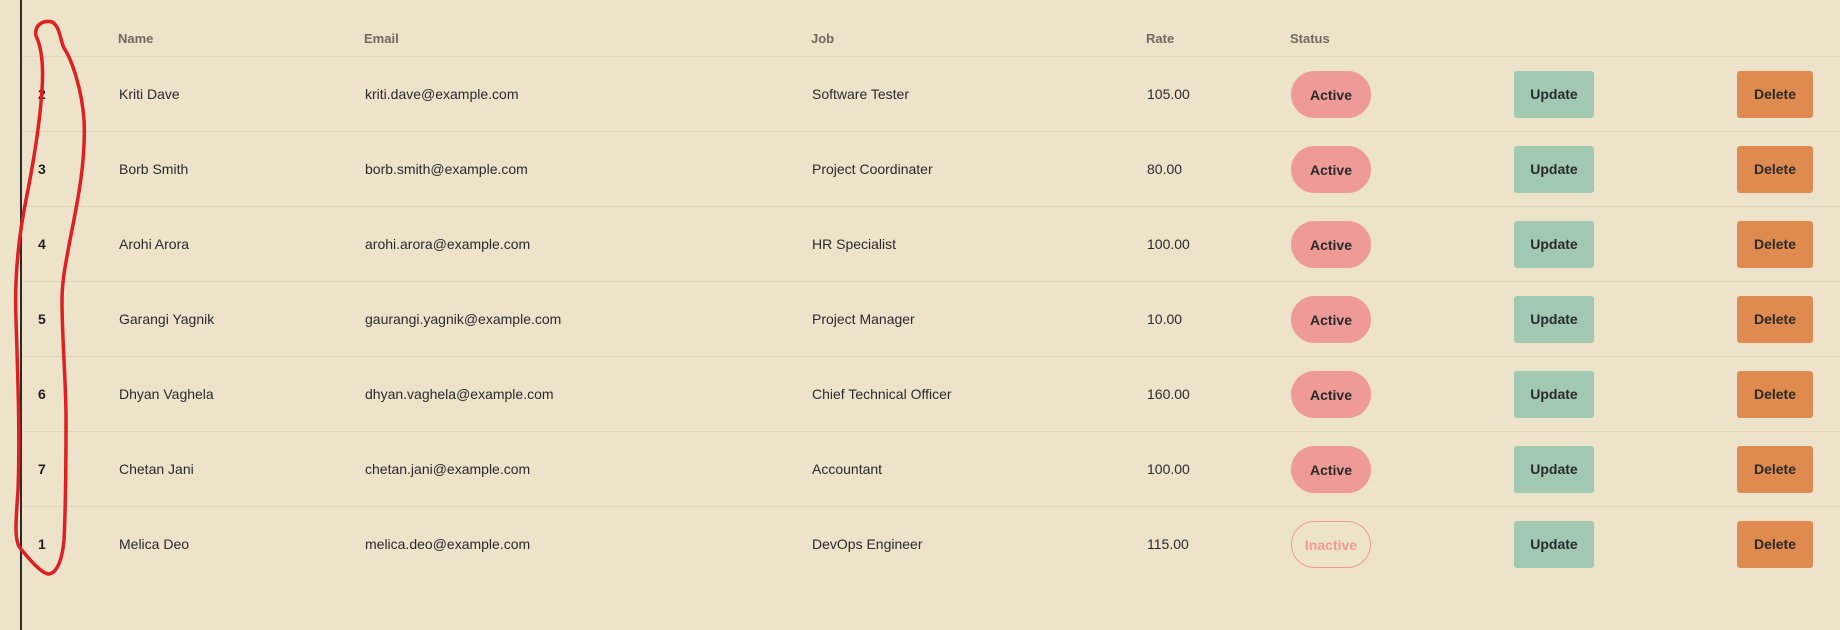  I want to click on rate-cell: 105.00, so click(1218, 94).